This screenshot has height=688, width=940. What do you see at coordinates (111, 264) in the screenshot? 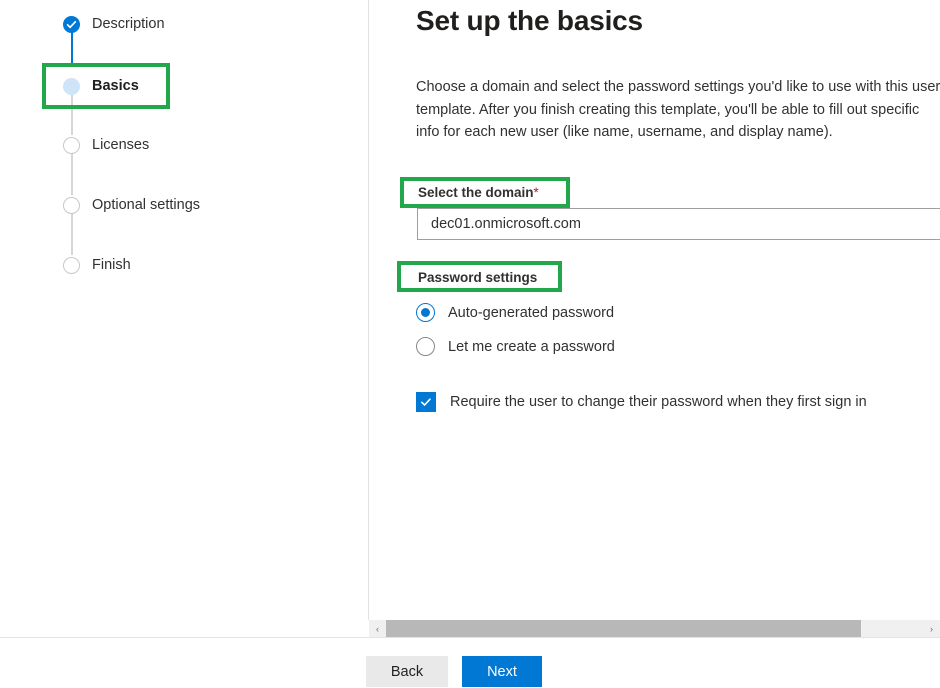
I see `sidebar-item-label: Finish` at bounding box center [111, 264].